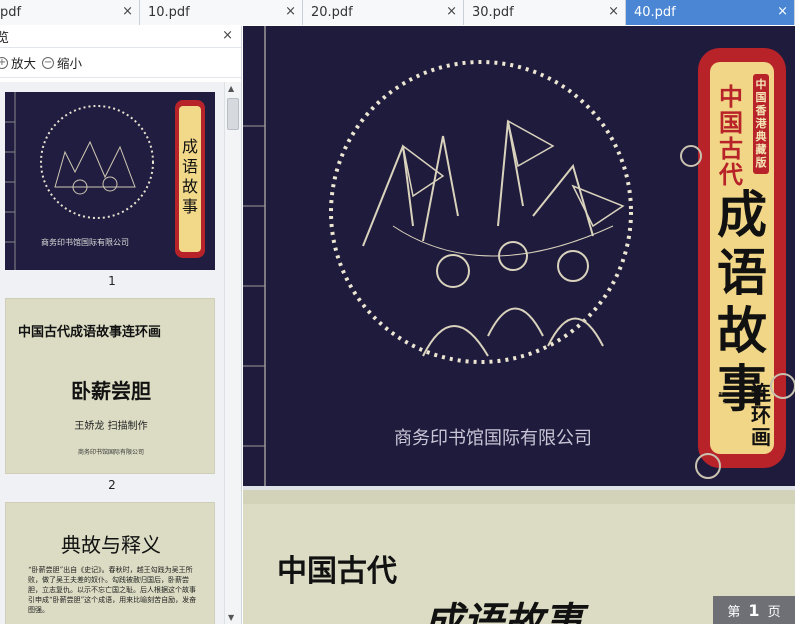 The width and height of the screenshot is (795, 624). I want to click on thumbnail-page-1: 成 语 故 事 商务印书馆国际有限公司, so click(110, 181).